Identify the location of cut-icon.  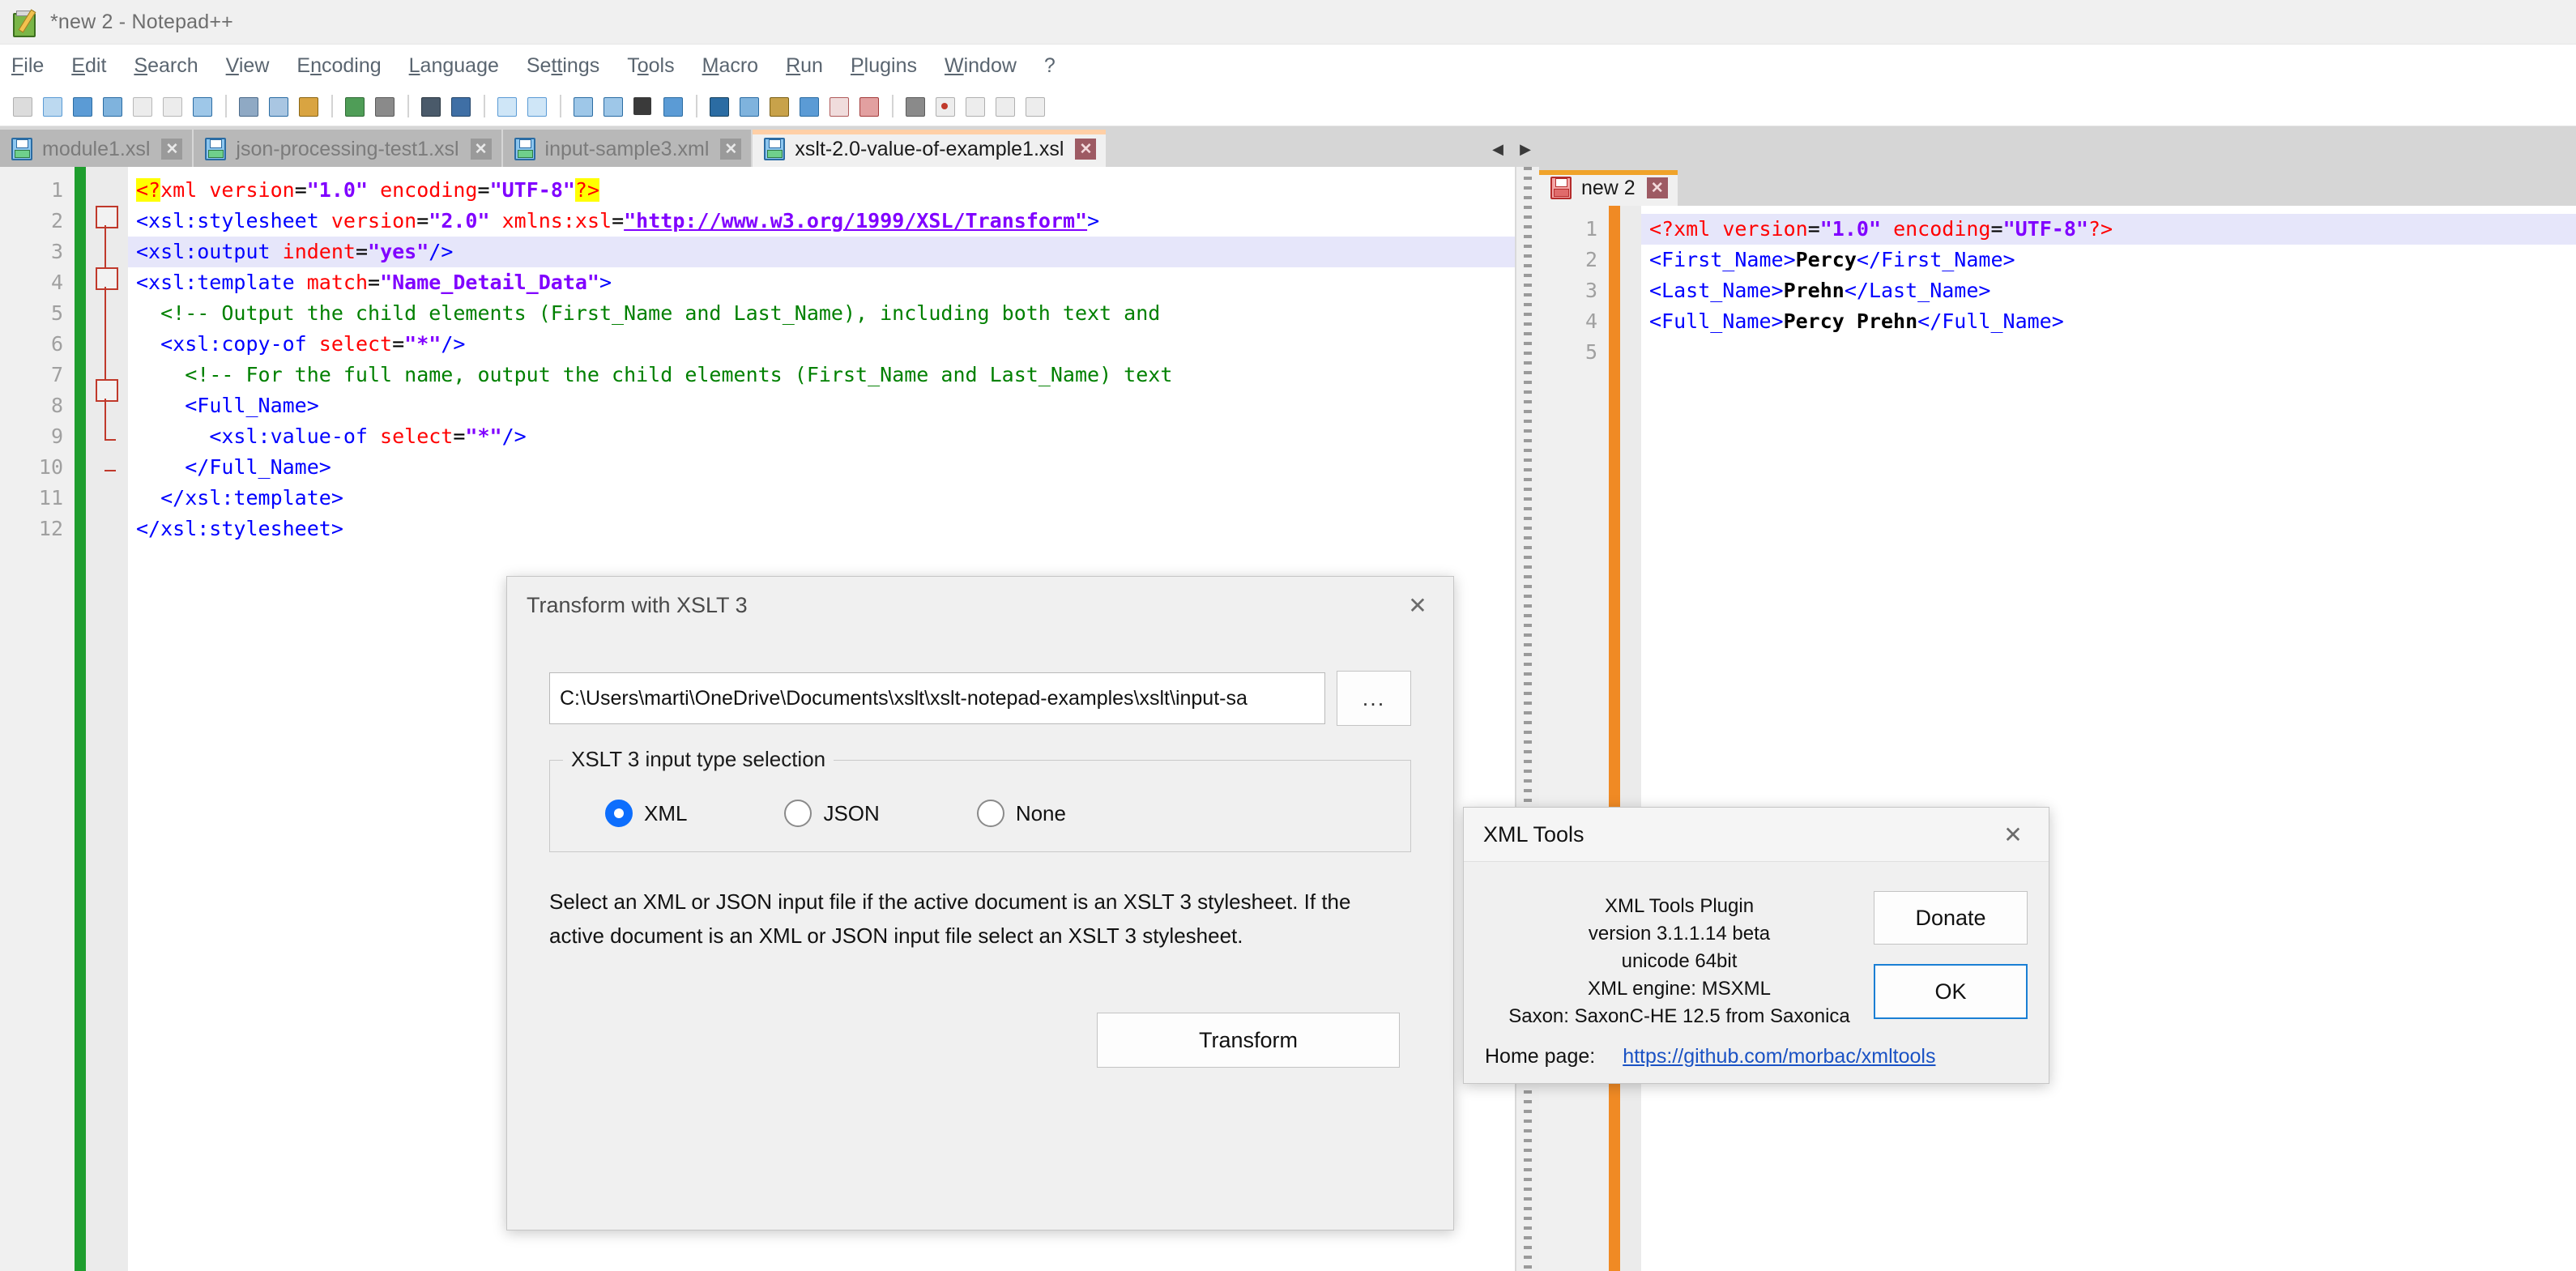
(248, 106).